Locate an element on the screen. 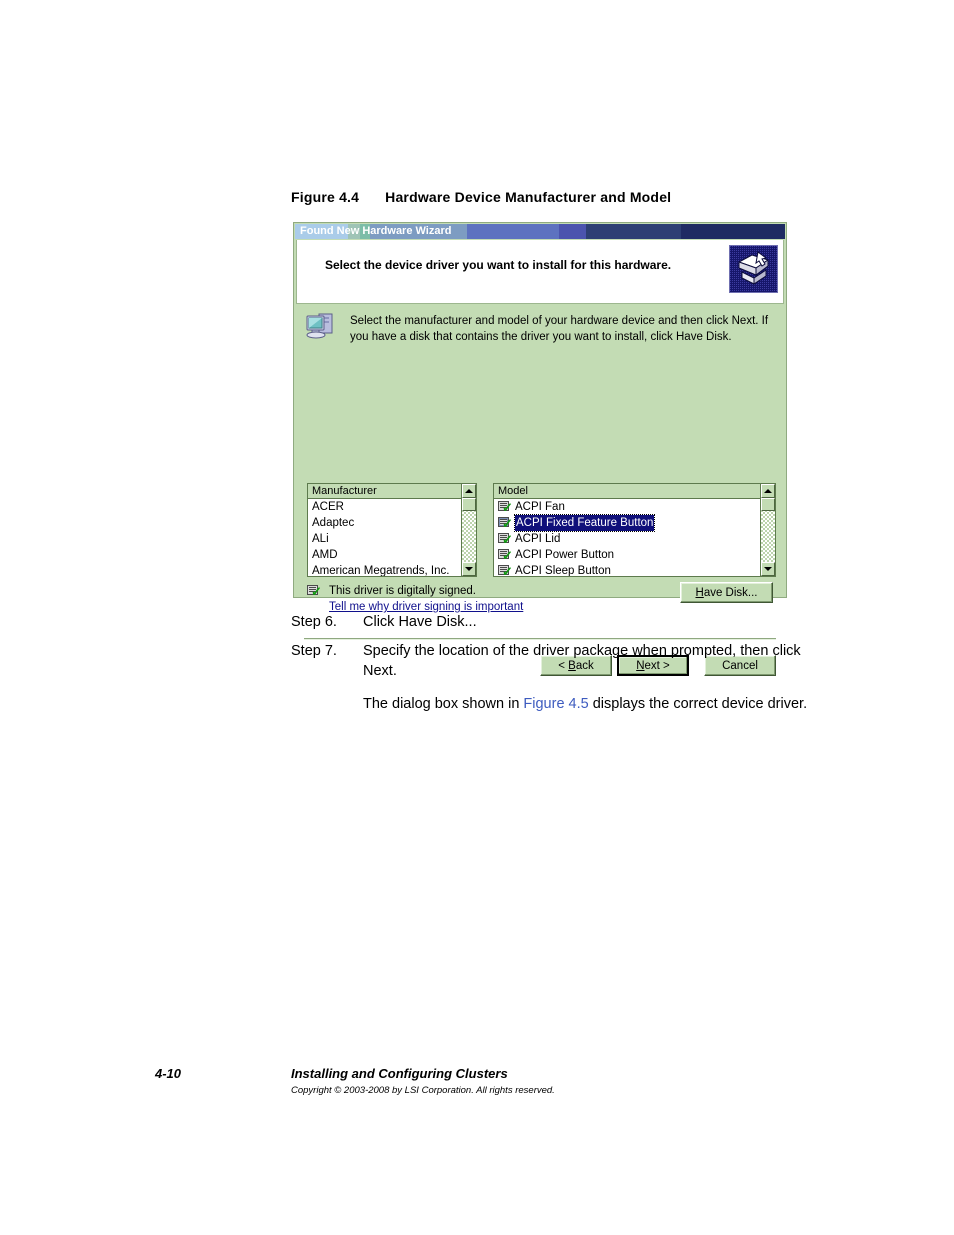 The width and height of the screenshot is (954, 1235). figure-cross-reference: Figure 4.5 is located at coordinates (555, 704).